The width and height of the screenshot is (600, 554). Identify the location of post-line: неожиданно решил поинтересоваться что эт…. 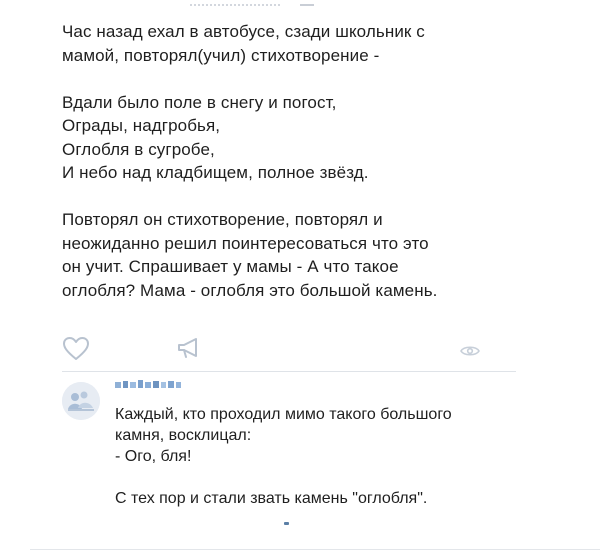
(245, 243).